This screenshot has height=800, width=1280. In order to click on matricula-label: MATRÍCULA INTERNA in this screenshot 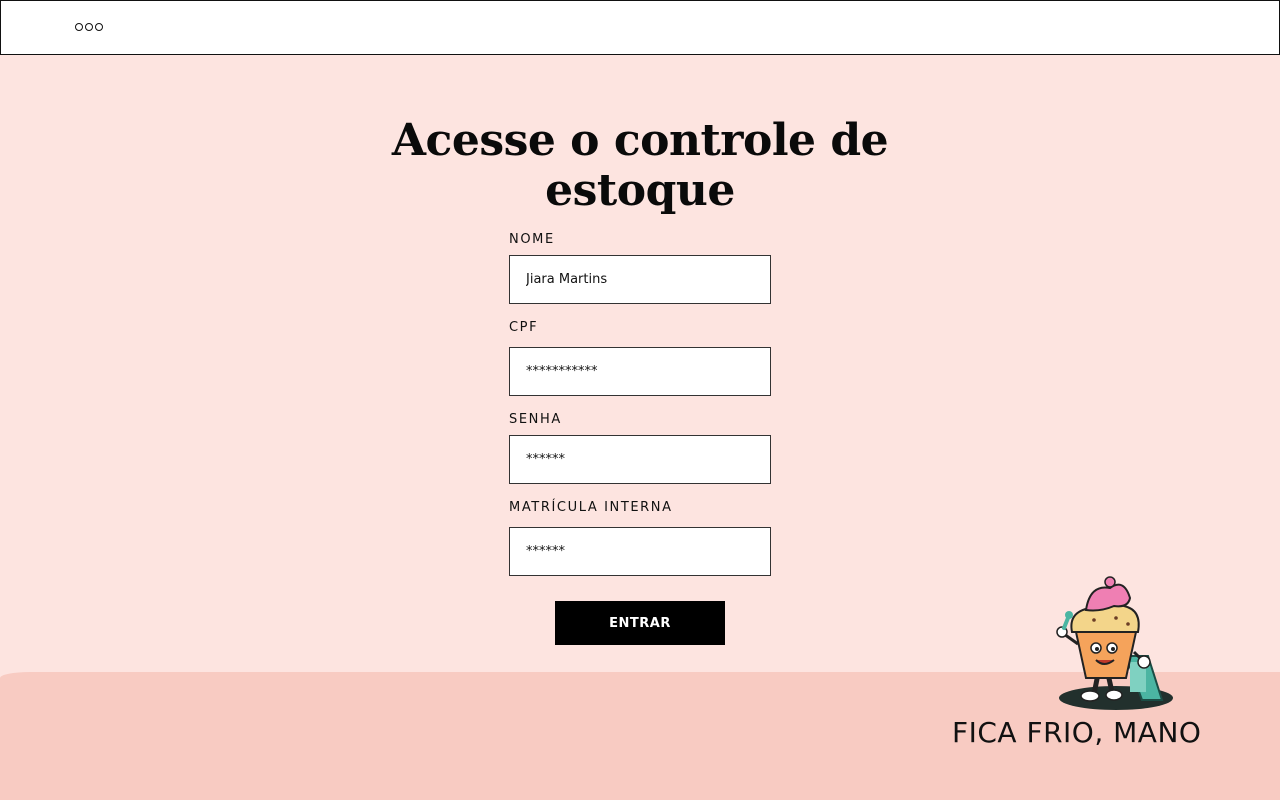, I will do `click(591, 507)`.